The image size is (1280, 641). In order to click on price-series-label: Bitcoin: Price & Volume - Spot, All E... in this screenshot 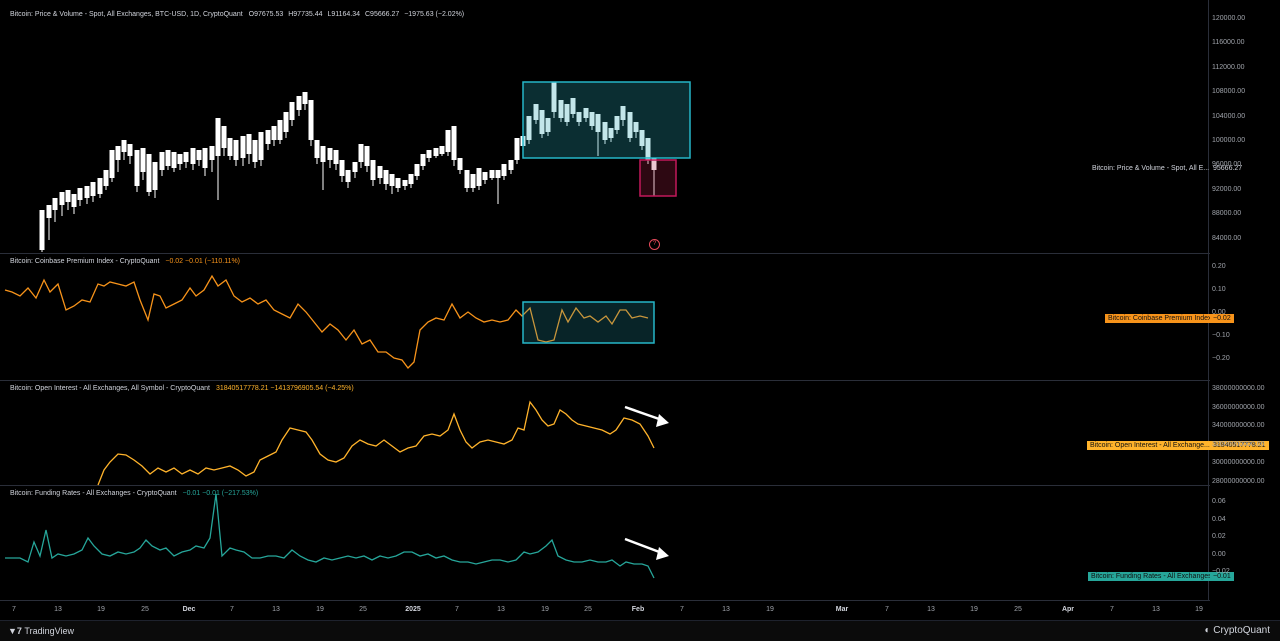, I will do `click(1151, 168)`.